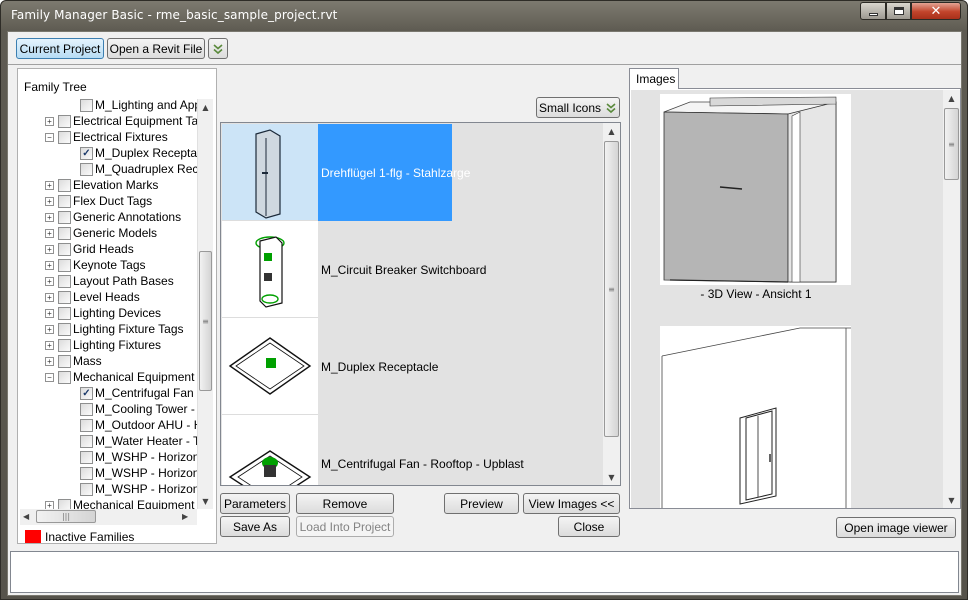  What do you see at coordinates (185, 516) in the screenshot?
I see `scroll-right-arrow-icon: ▶` at bounding box center [185, 516].